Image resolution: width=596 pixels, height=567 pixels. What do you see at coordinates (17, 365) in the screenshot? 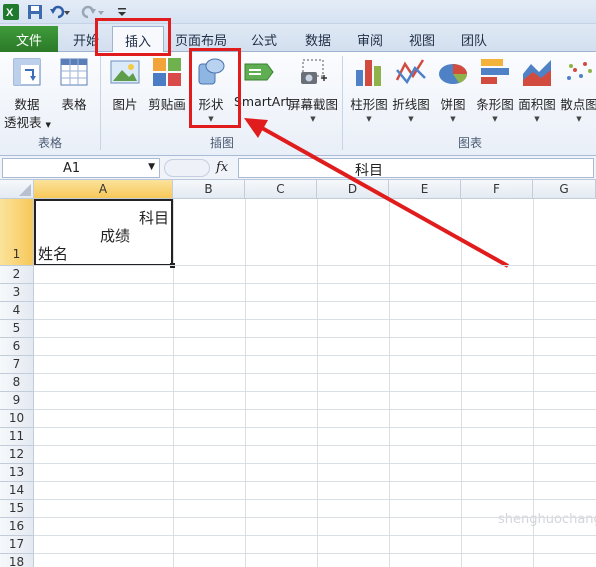
I see `row-header: 7` at bounding box center [17, 365].